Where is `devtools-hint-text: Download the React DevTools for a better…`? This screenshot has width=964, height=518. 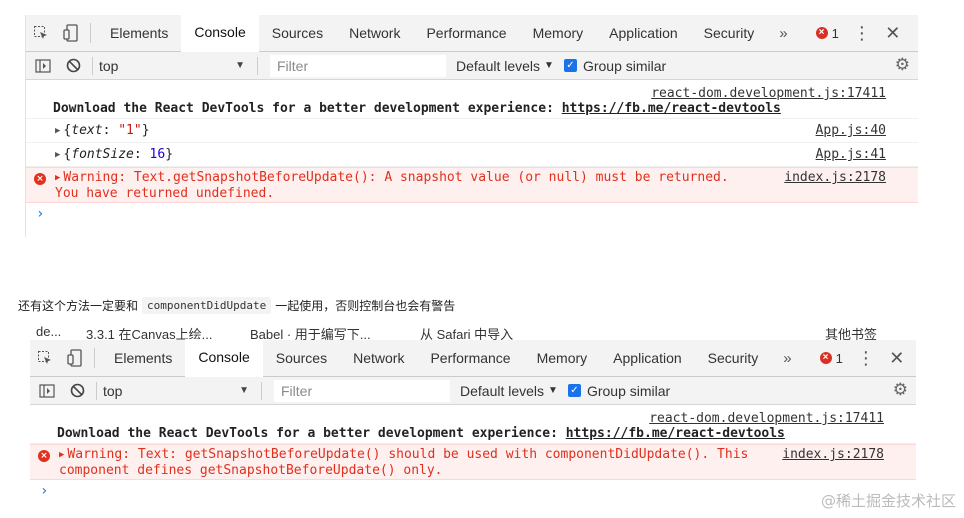
devtools-hint-text: Download the React DevTools for a better… is located at coordinates (311, 433).